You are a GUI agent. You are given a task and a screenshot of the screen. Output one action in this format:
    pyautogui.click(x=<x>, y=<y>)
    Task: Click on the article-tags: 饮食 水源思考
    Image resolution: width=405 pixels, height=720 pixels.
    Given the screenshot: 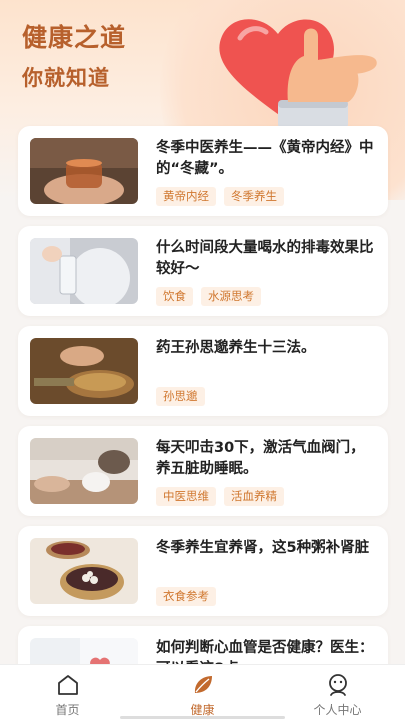 What is the action you would take?
    pyautogui.click(x=208, y=296)
    